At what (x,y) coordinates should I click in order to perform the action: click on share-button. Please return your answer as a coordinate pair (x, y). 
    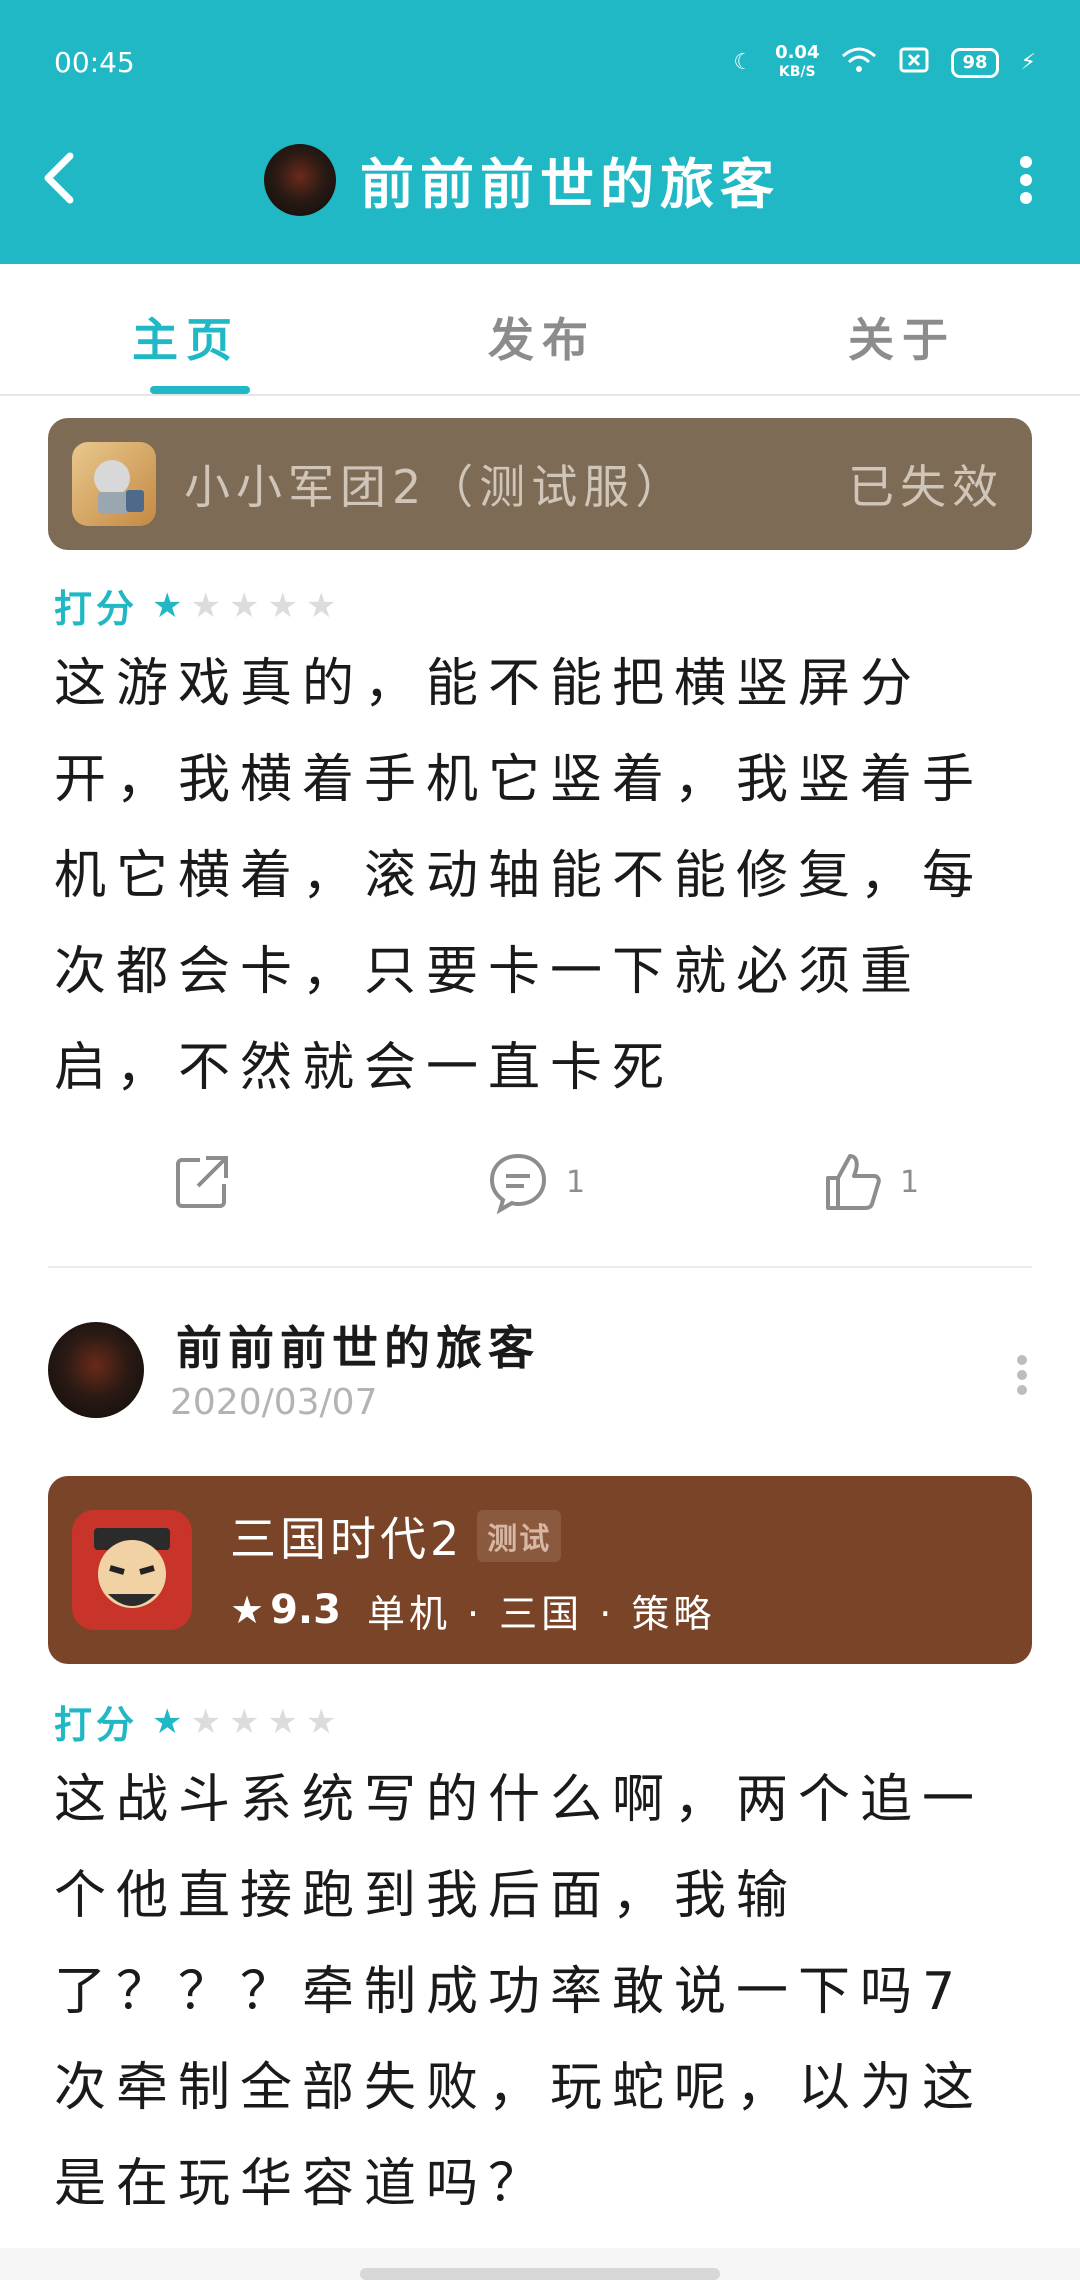
    Looking at the image, I should click on (202, 1182).